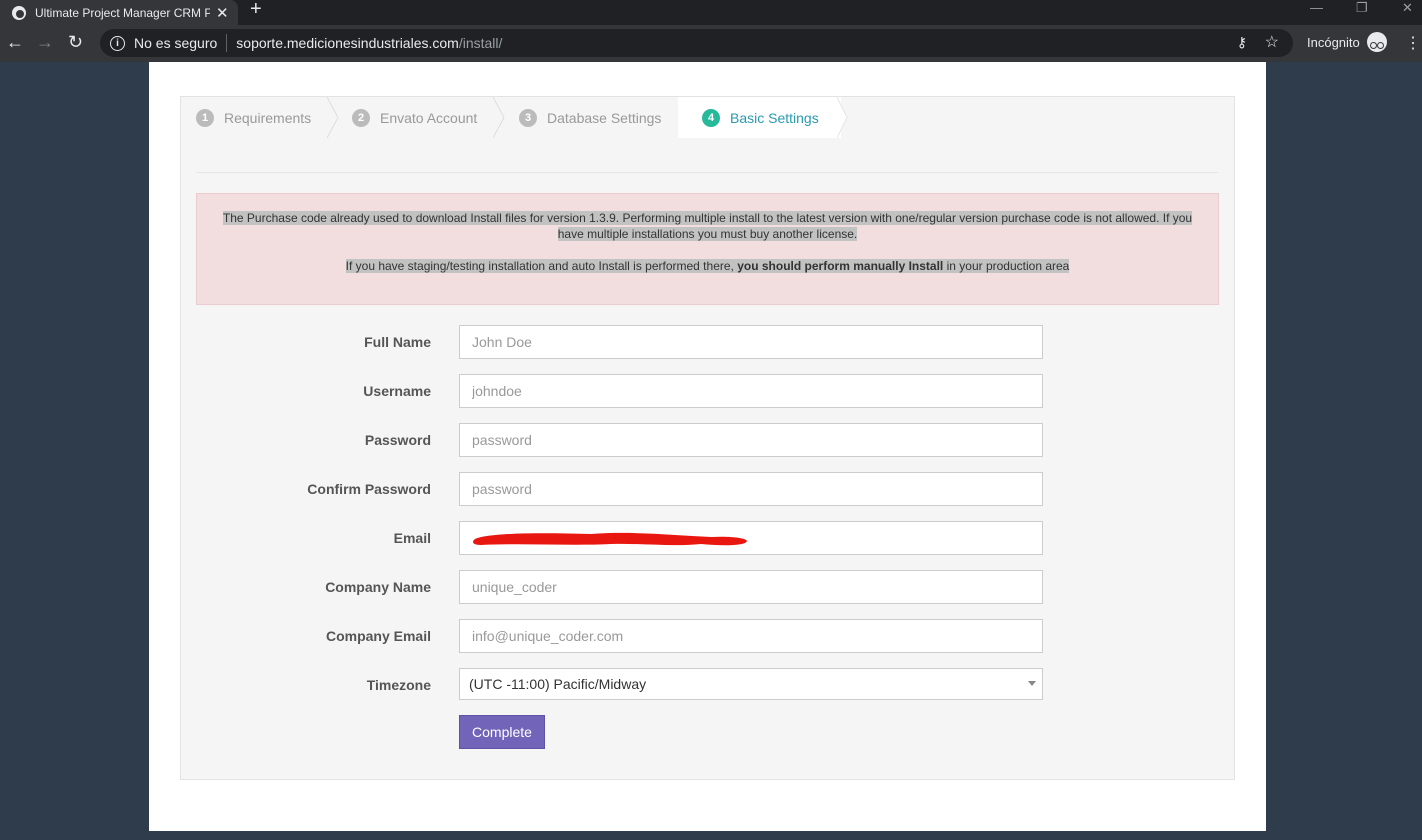 The image size is (1422, 840). What do you see at coordinates (227, 43) in the screenshot?
I see `omnibox-divider` at bounding box center [227, 43].